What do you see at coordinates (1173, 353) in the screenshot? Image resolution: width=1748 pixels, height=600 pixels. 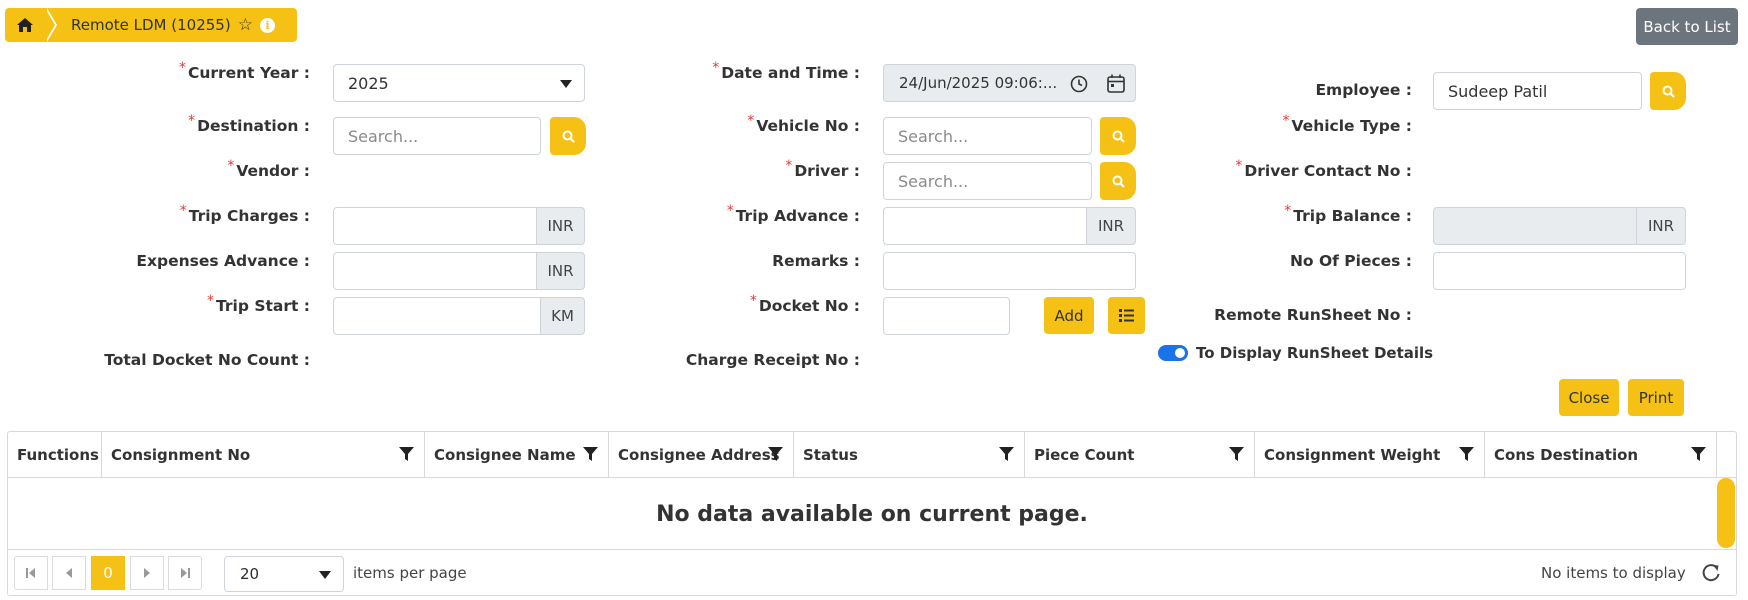 I see `runsheet-toggle` at bounding box center [1173, 353].